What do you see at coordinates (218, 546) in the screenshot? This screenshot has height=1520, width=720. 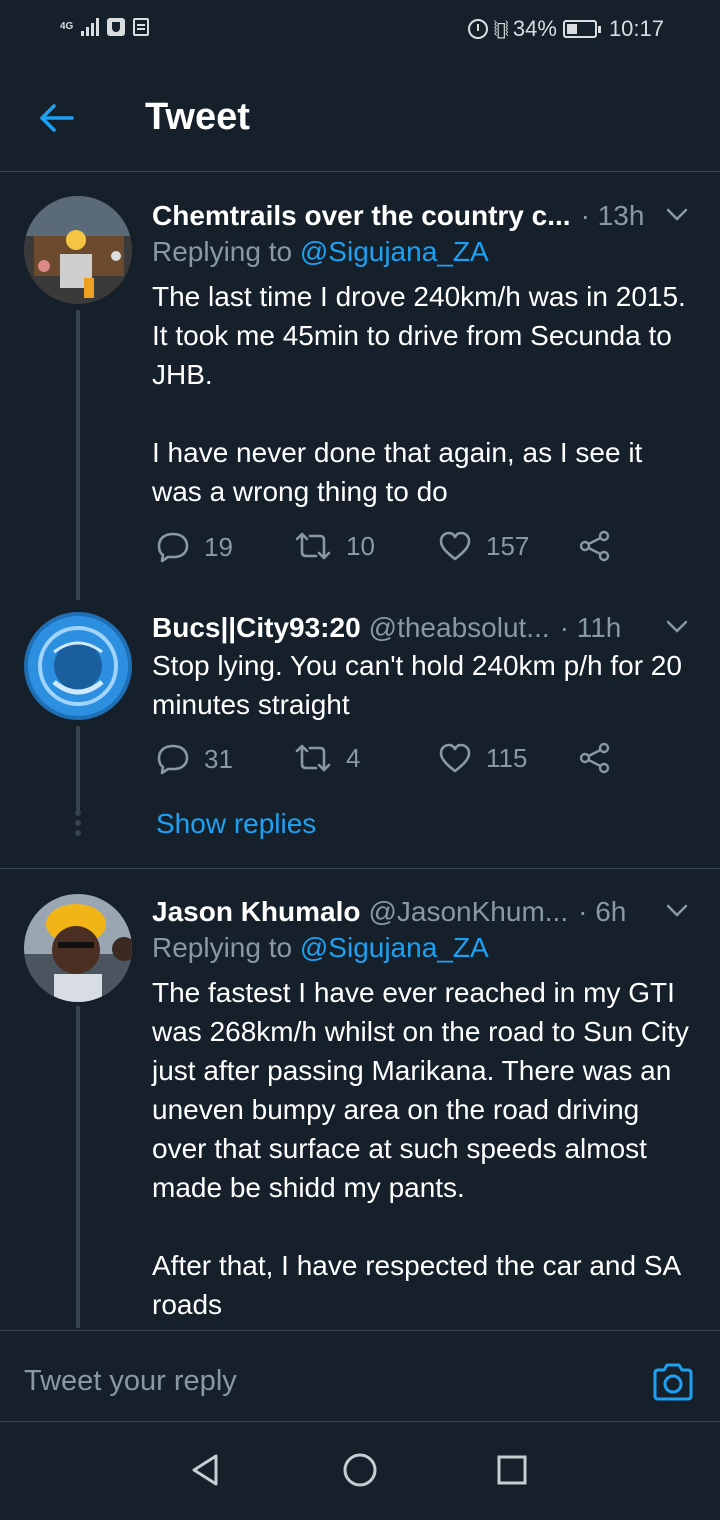 I see `reply-count: 19` at bounding box center [218, 546].